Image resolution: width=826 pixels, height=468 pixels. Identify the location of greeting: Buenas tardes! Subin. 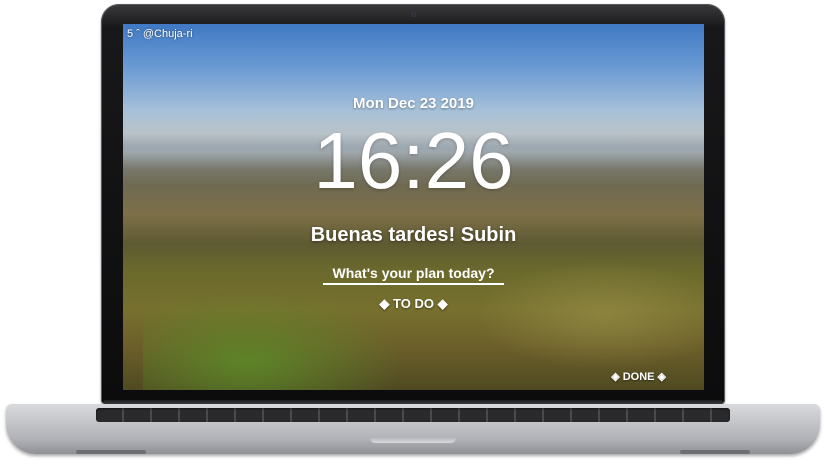
(413, 235).